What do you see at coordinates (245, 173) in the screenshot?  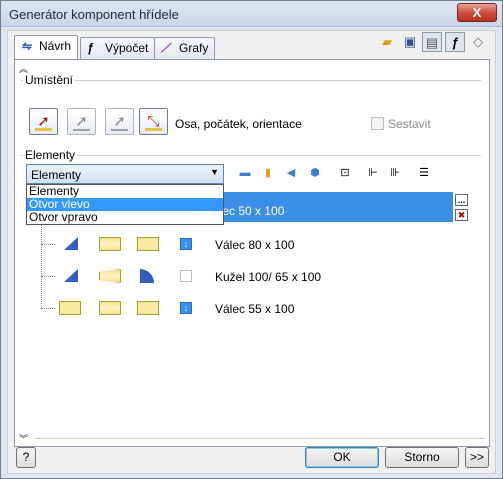 I see `cylinder-icon: ▬` at bounding box center [245, 173].